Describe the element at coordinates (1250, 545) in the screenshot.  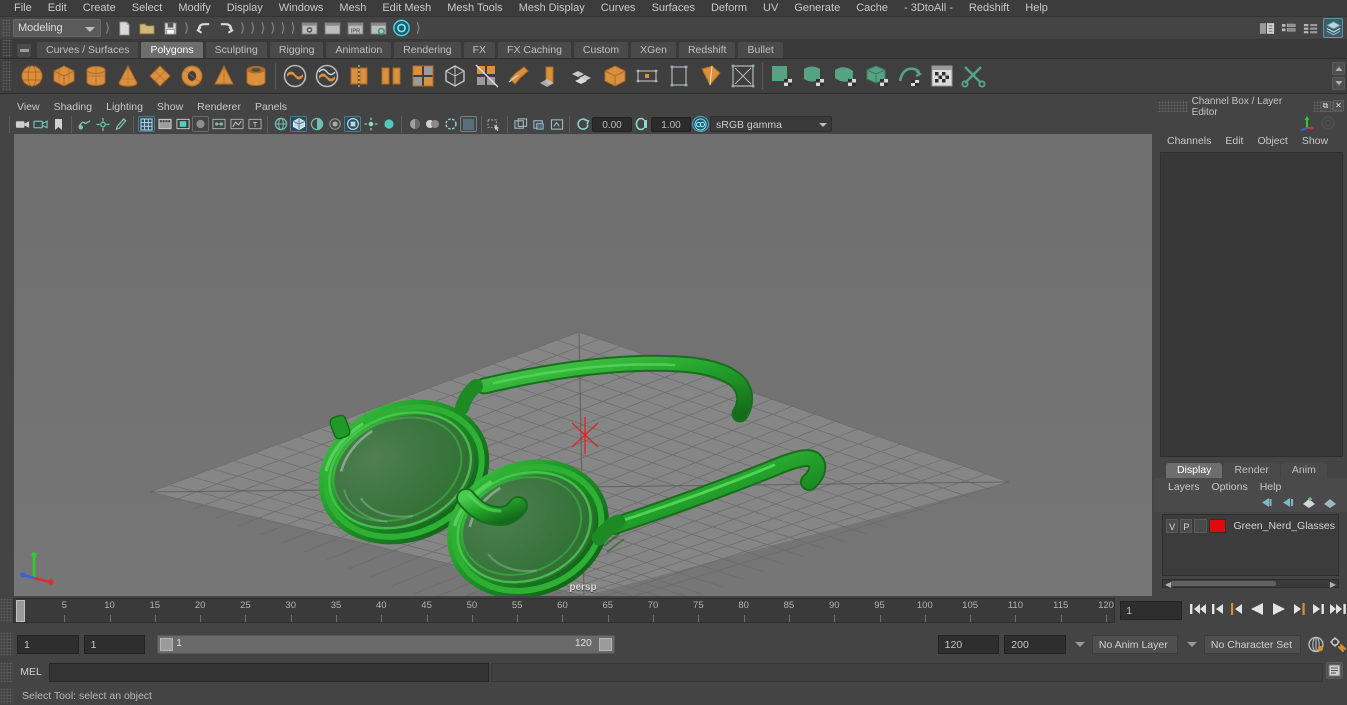
I see `display-layer-list: V P Green_Nerd_Glasses` at that location.